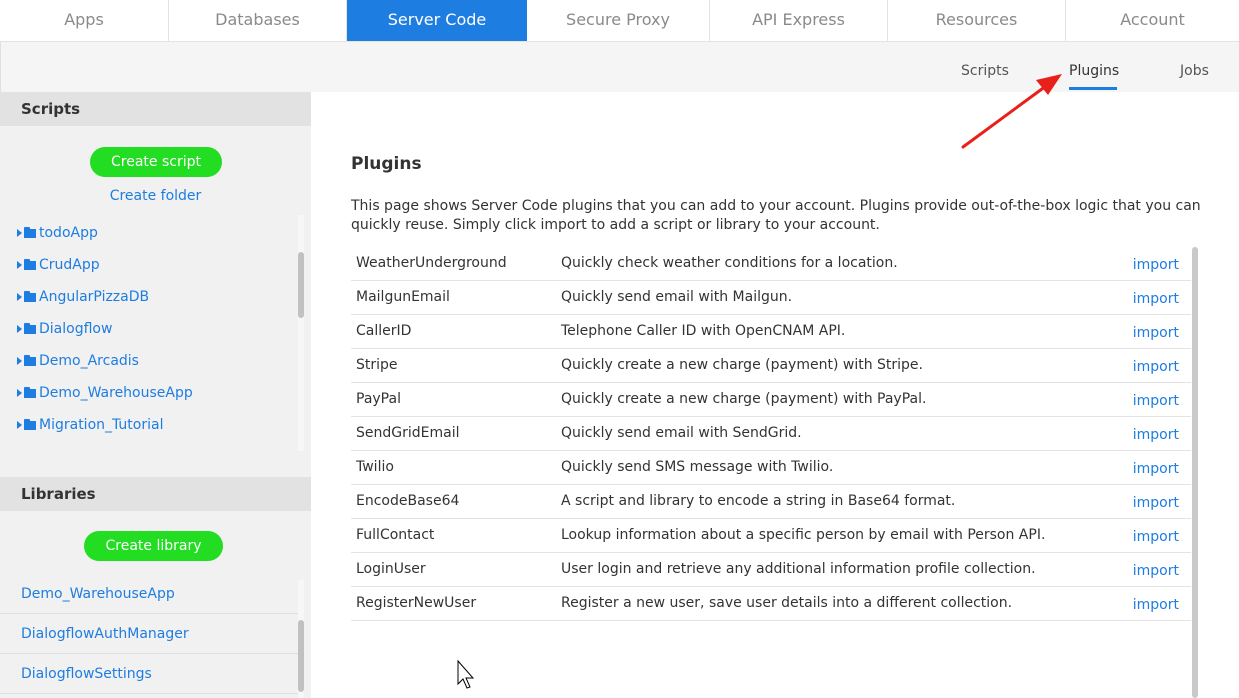  Describe the element at coordinates (985, 71) in the screenshot. I see `subtab-scripts: Scripts` at that location.